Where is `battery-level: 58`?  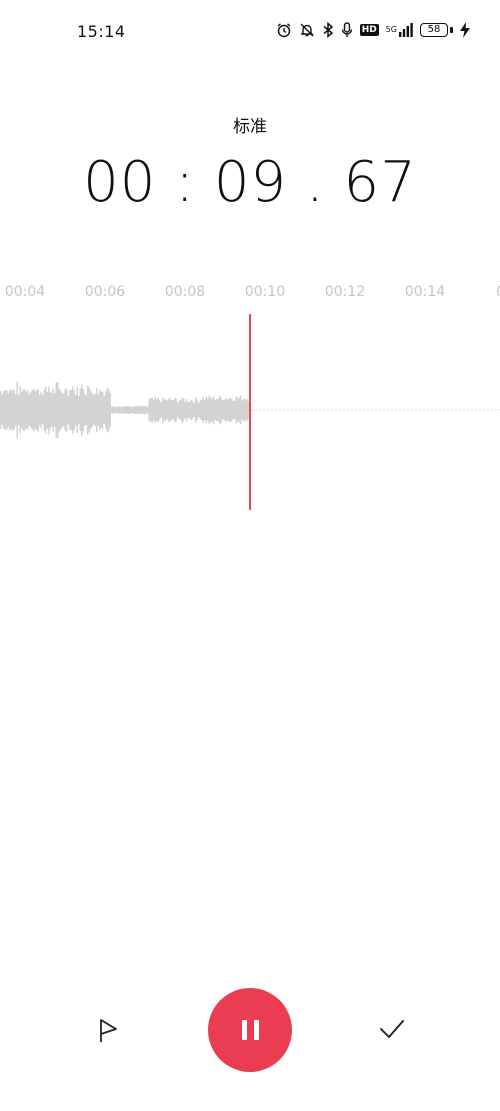
battery-level: 58 is located at coordinates (434, 30).